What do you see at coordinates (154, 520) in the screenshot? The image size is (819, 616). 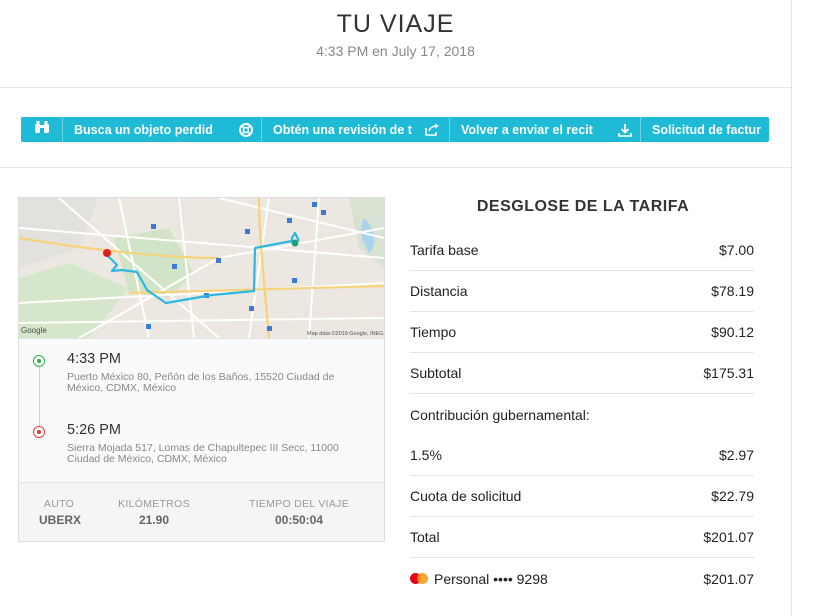 I see `stat-distance-value: 21.90` at bounding box center [154, 520].